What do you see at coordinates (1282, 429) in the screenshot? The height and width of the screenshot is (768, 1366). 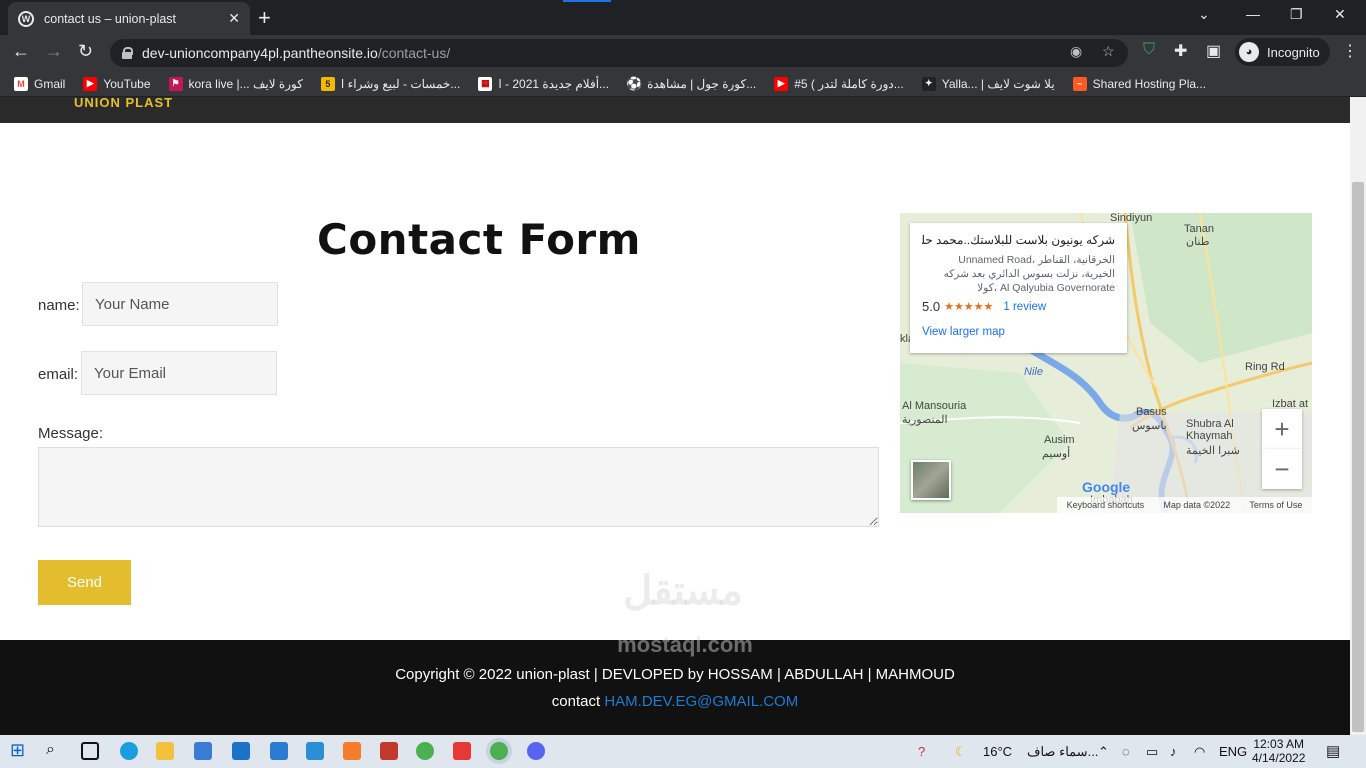 I see `zoom-in-icon: +` at bounding box center [1282, 429].